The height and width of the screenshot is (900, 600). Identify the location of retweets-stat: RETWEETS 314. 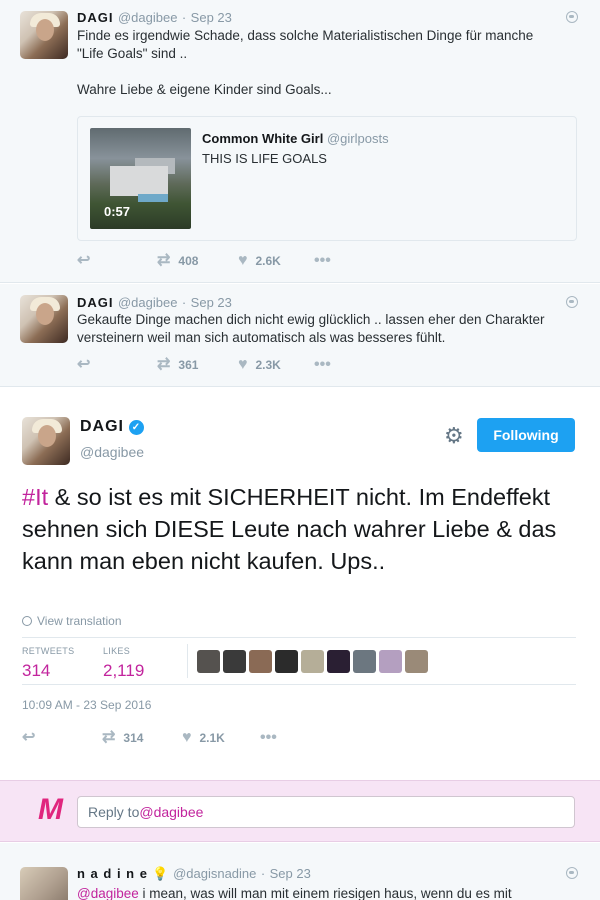
(48, 663).